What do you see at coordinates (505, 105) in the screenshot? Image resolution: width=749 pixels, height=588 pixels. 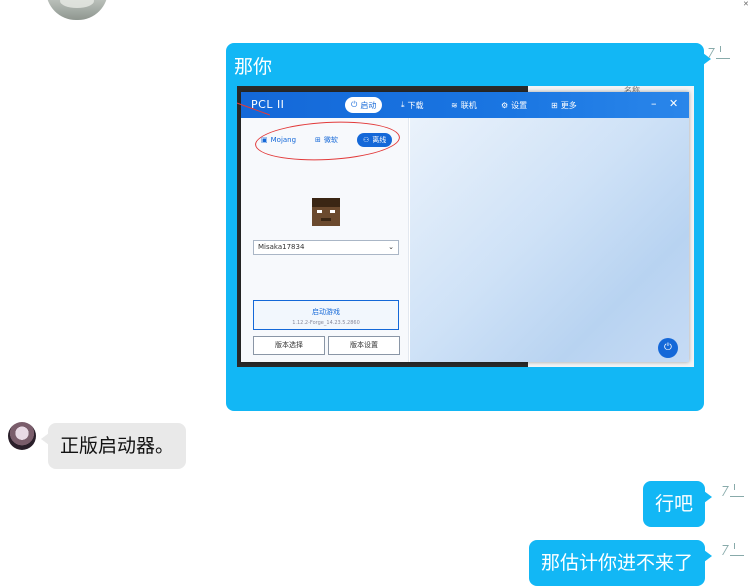 I see `gear-icon: ⚙` at bounding box center [505, 105].